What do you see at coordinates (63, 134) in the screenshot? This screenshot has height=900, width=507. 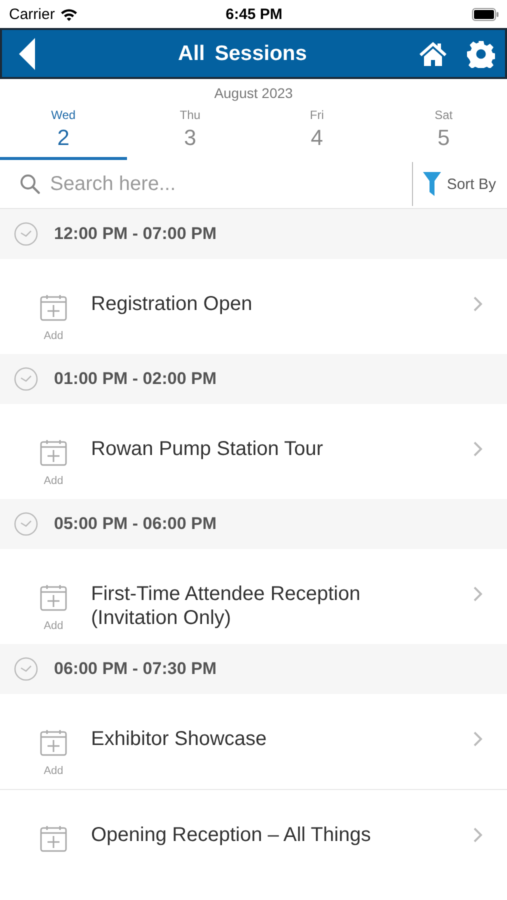 I see `day-tab: Wed 2` at bounding box center [63, 134].